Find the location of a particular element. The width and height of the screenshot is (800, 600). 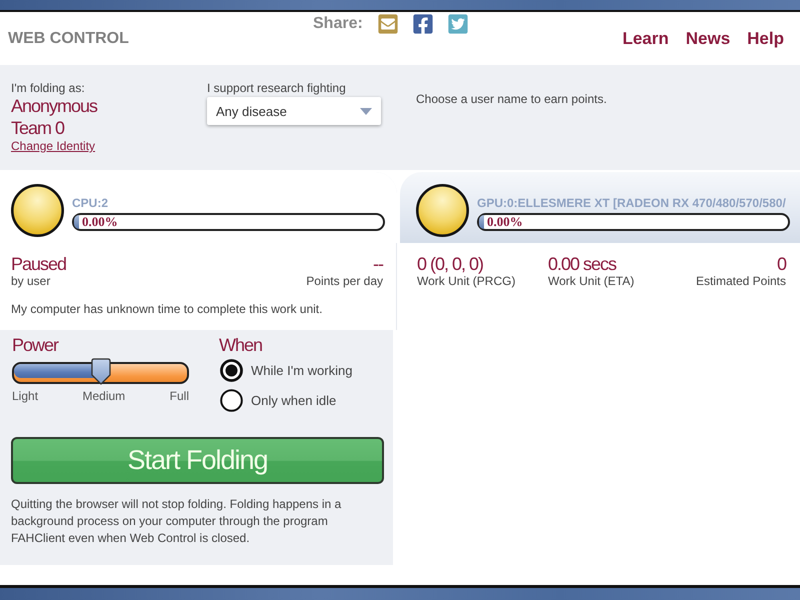

stat-value: -- is located at coordinates (378, 264).